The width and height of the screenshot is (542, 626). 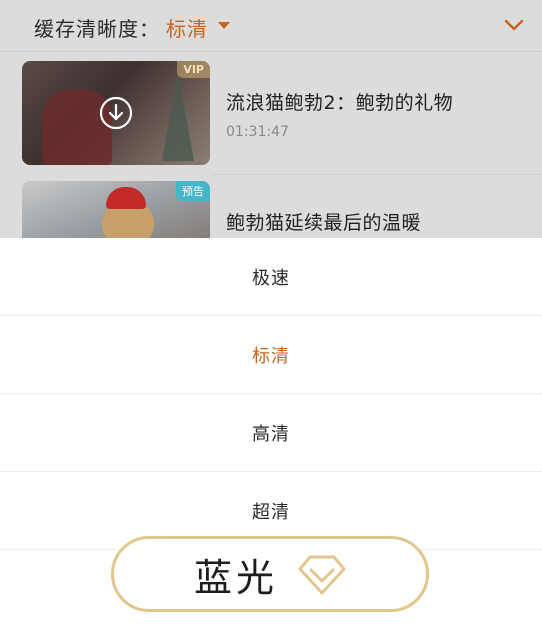 What do you see at coordinates (339, 101) in the screenshot?
I see `video-title: 流浪猫鲍勃2：鲍勃的礼物` at bounding box center [339, 101].